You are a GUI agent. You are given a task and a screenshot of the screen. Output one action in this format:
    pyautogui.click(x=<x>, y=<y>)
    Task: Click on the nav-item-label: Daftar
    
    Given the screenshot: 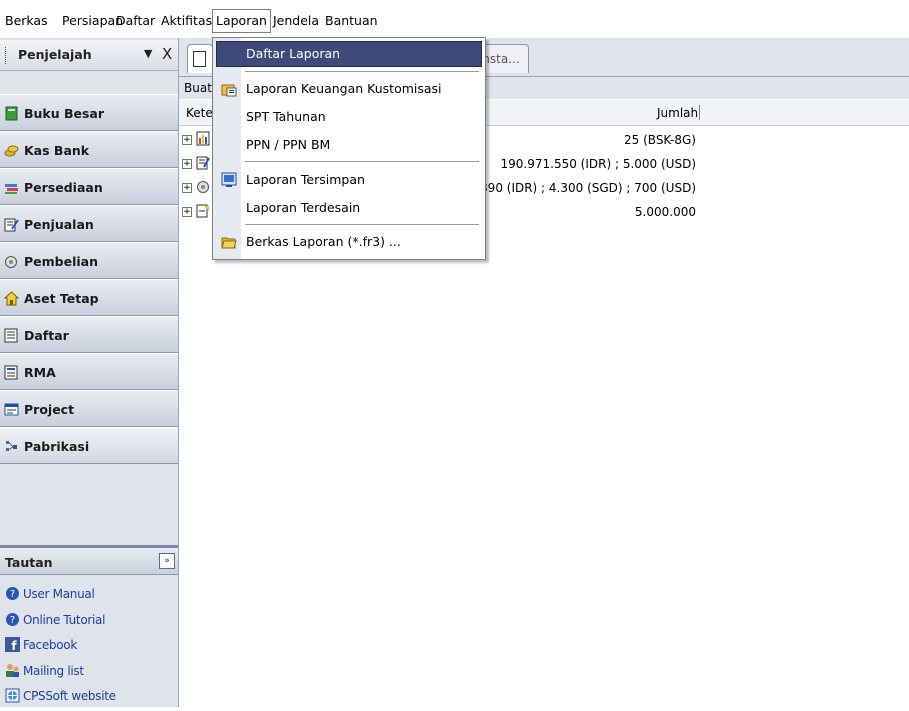 What is the action you would take?
    pyautogui.click(x=46, y=335)
    